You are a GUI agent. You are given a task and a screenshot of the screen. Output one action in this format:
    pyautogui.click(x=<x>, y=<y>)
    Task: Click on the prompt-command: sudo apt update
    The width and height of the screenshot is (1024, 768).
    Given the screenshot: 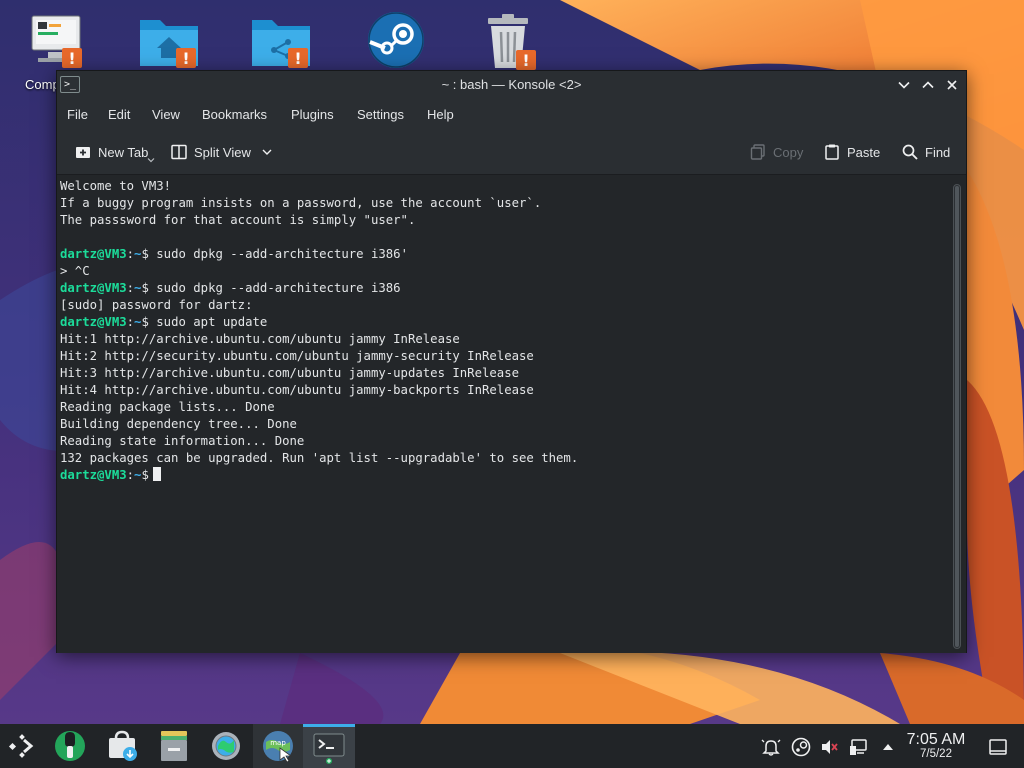 What is the action you would take?
    pyautogui.click(x=212, y=322)
    